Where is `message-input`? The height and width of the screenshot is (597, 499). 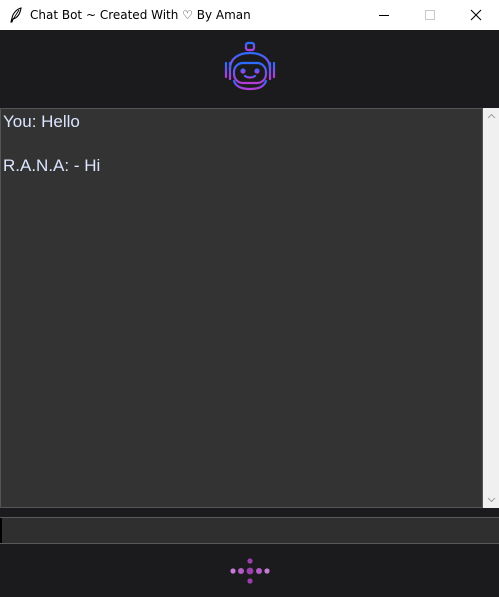
message-input is located at coordinates (249, 530).